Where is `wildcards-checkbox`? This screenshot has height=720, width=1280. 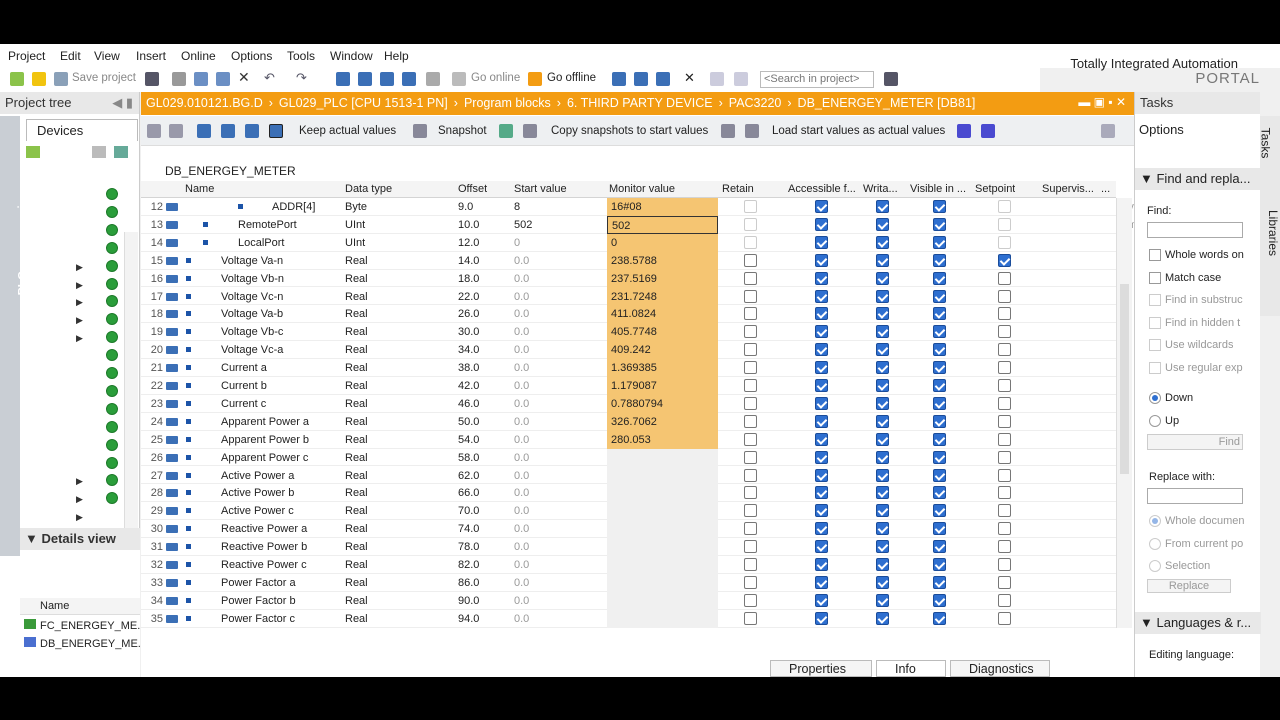
wildcards-checkbox is located at coordinates (1155, 345).